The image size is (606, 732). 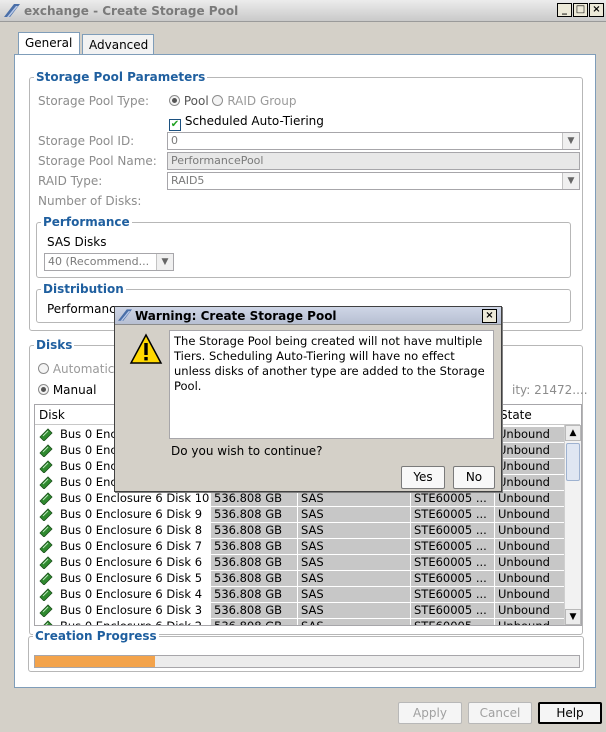 What do you see at coordinates (236, 316) in the screenshot?
I see `warning-dialog-title: Warning: Create Storage Pool` at bounding box center [236, 316].